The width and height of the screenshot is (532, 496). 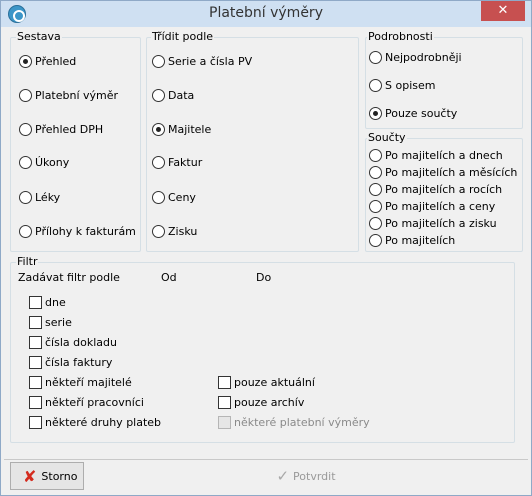 I want to click on confirm-button: ✓ Potvrdit, so click(x=306, y=476).